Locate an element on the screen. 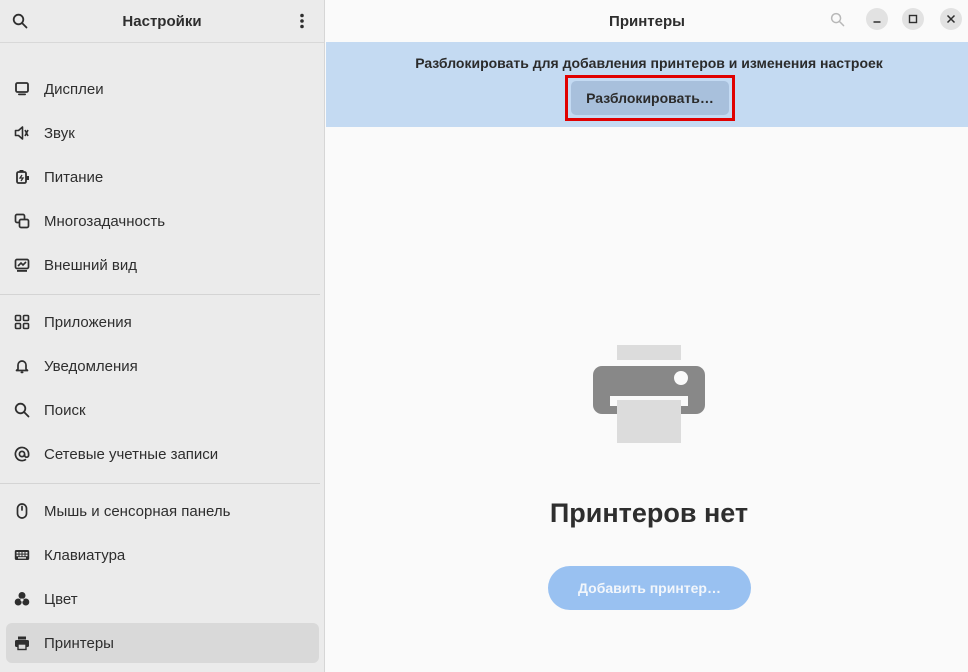 This screenshot has width=968, height=672. sidebar-item-power: Питание is located at coordinates (162, 177).